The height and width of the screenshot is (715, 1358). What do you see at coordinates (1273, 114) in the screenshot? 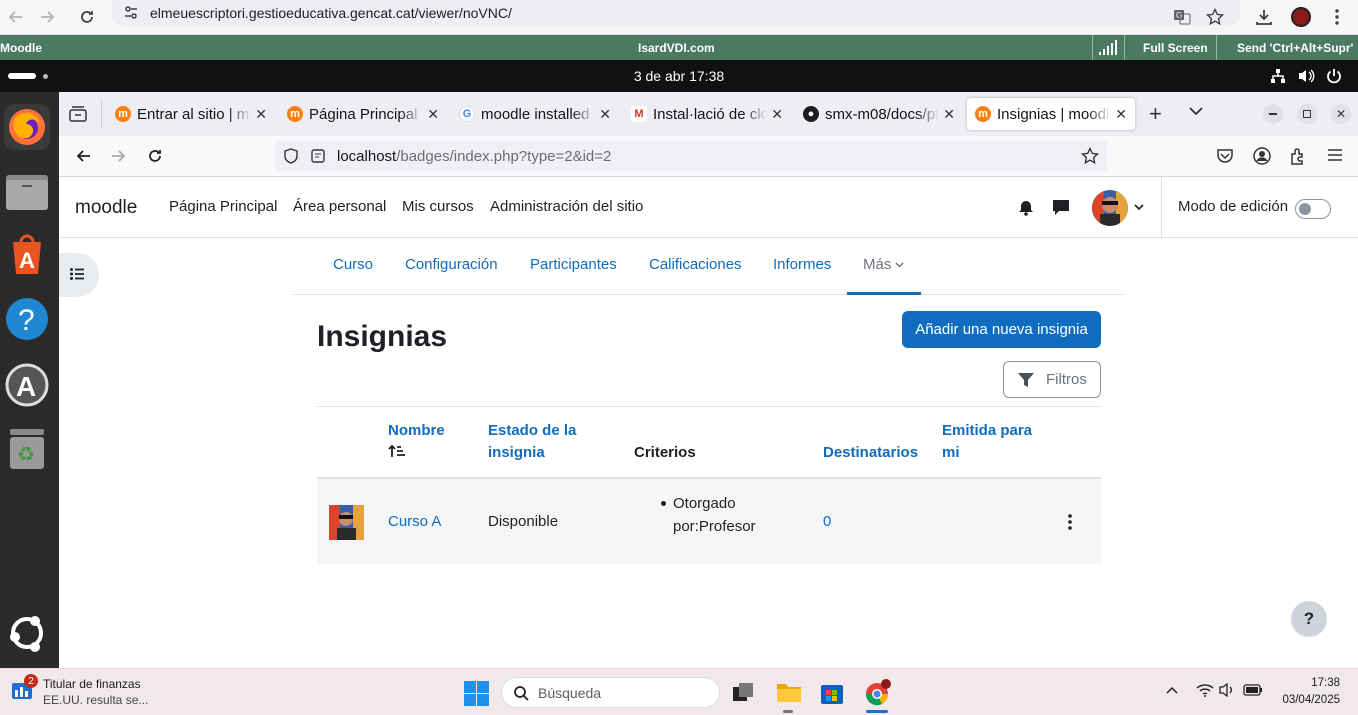
I see `minimize-icon` at bounding box center [1273, 114].